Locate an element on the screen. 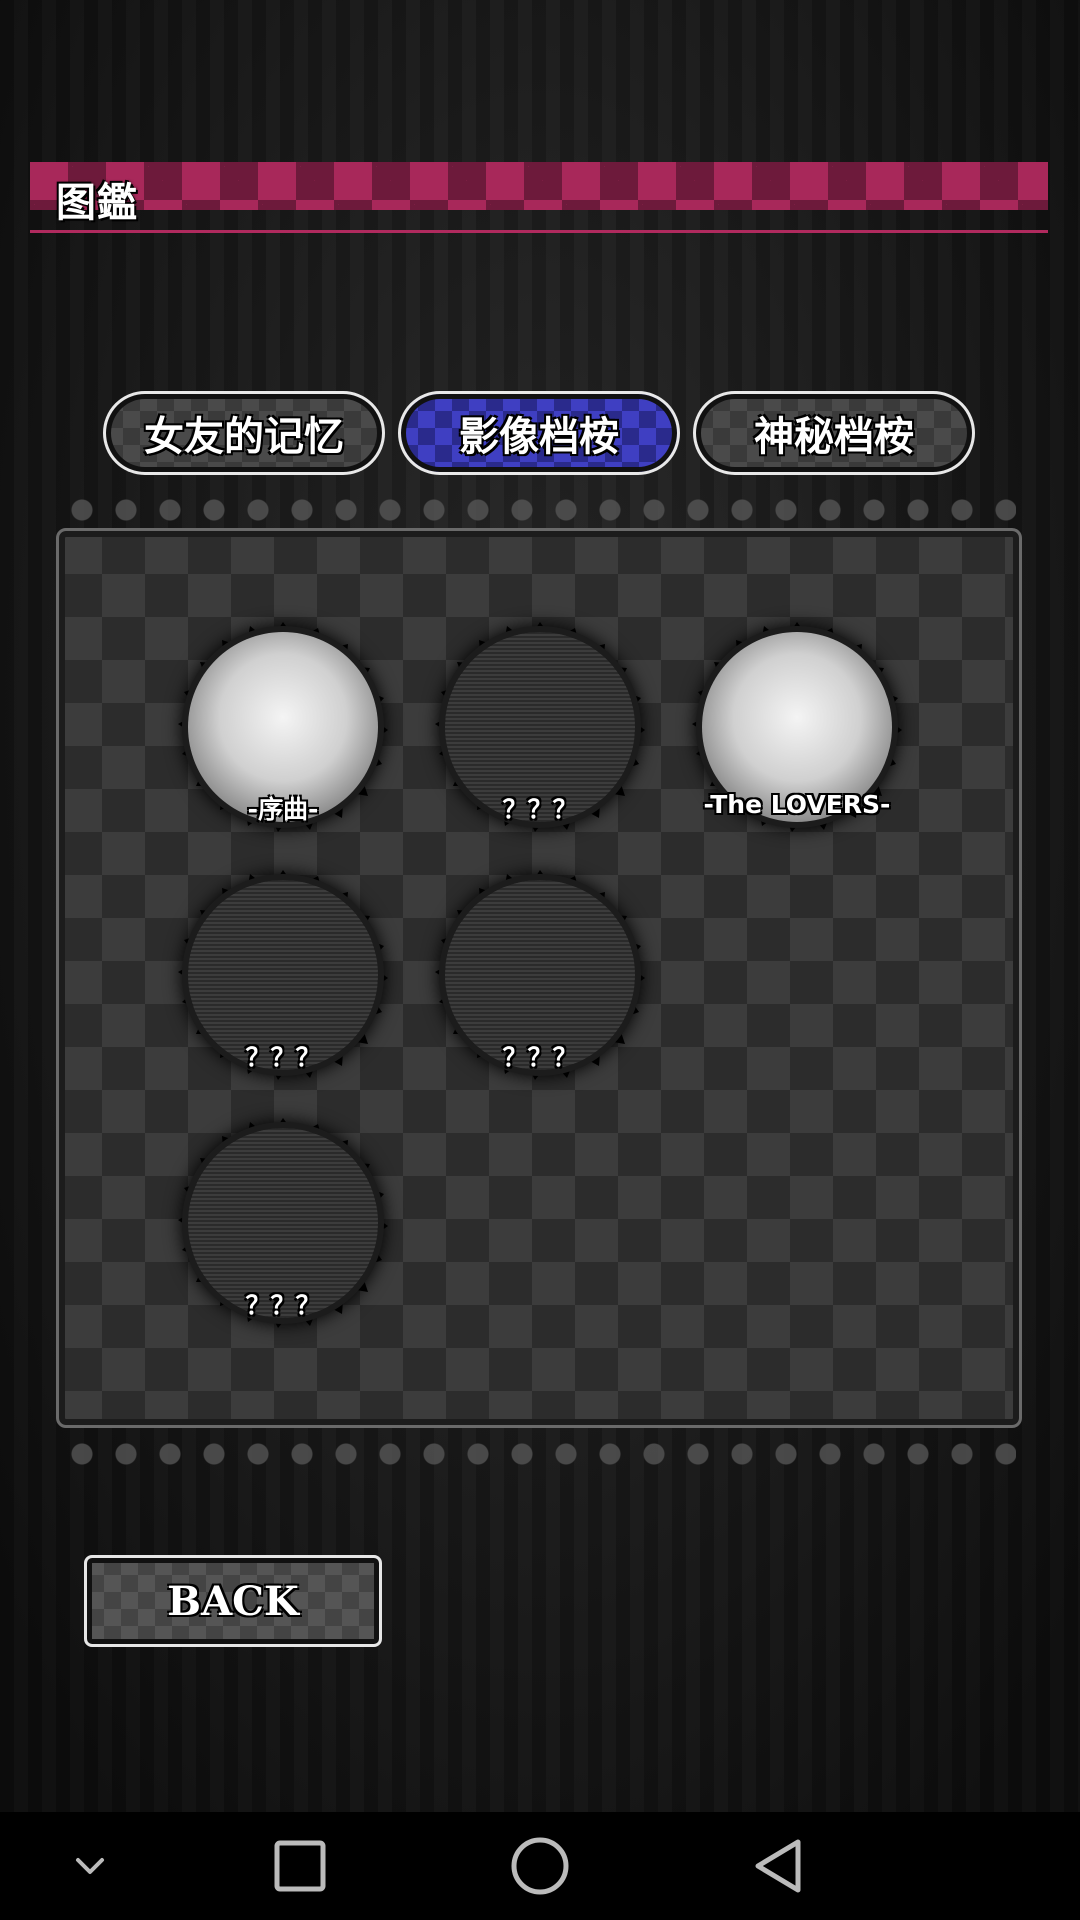 The image size is (1080, 1920). panel-lace-top is located at coordinates (539, 504).